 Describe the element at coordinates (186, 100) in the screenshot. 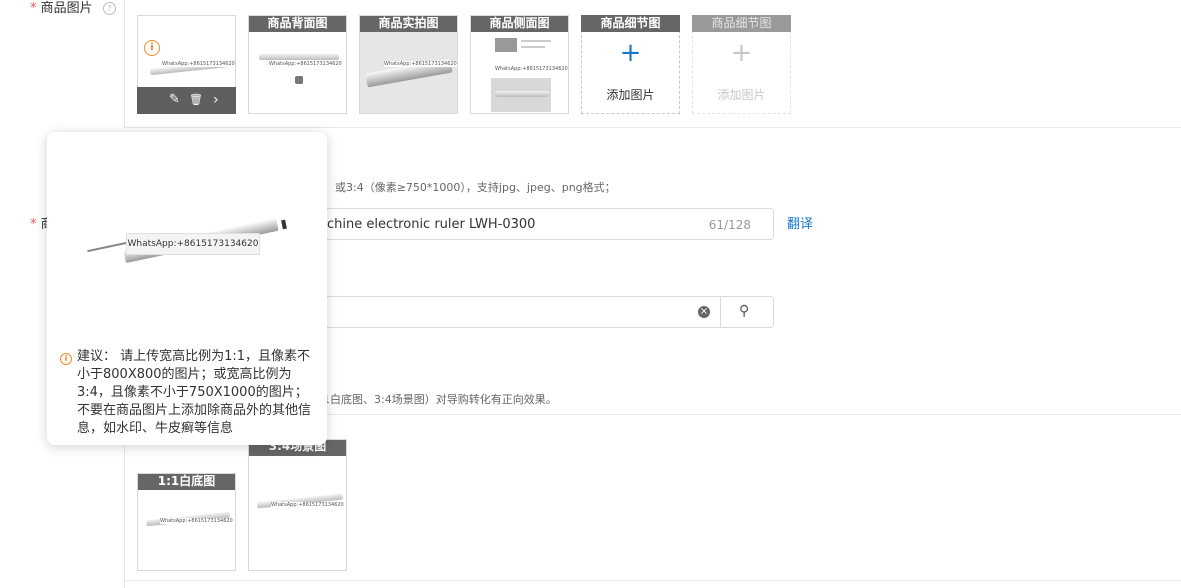

I see `image-toolbar: ✎ 🗑 ›` at that location.